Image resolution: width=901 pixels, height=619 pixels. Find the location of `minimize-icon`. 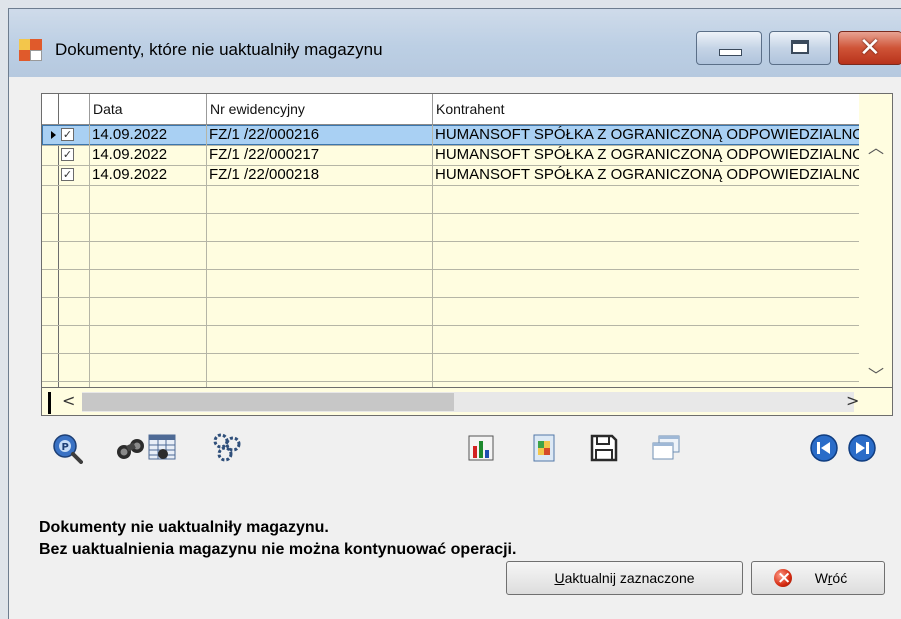

minimize-icon is located at coordinates (730, 52).